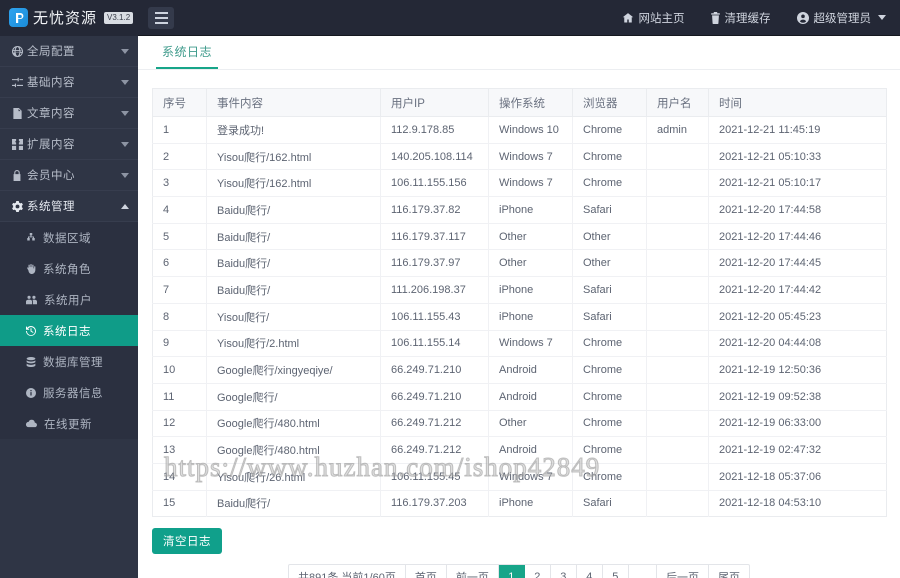 The image size is (900, 578). What do you see at coordinates (69, 144) in the screenshot?
I see `sidebar-item-extension-content: 扩展内容` at bounding box center [69, 144].